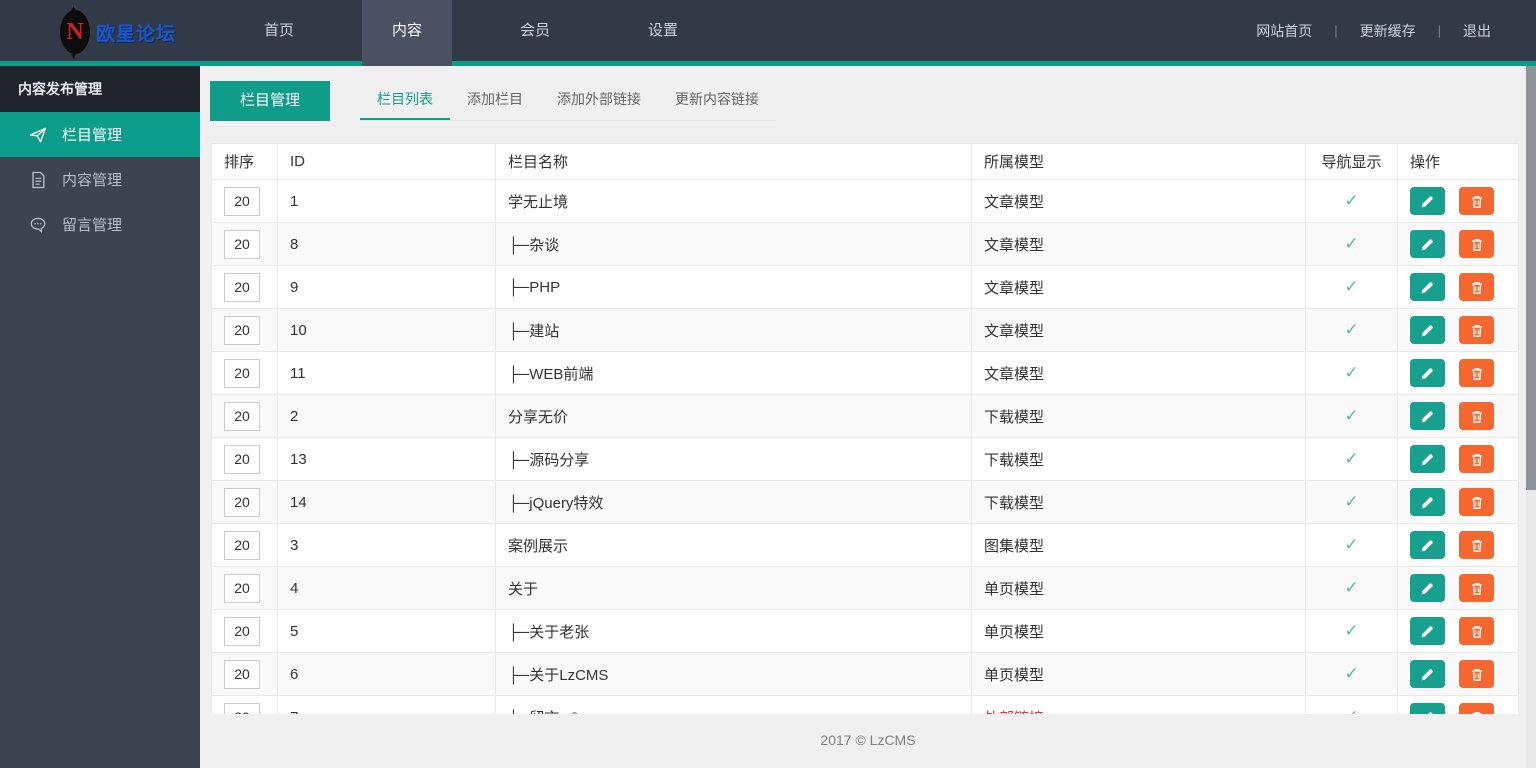 The width and height of the screenshot is (1536, 768). What do you see at coordinates (734, 631) in the screenshot?
I see `name-cell: ├─关于老张` at bounding box center [734, 631].